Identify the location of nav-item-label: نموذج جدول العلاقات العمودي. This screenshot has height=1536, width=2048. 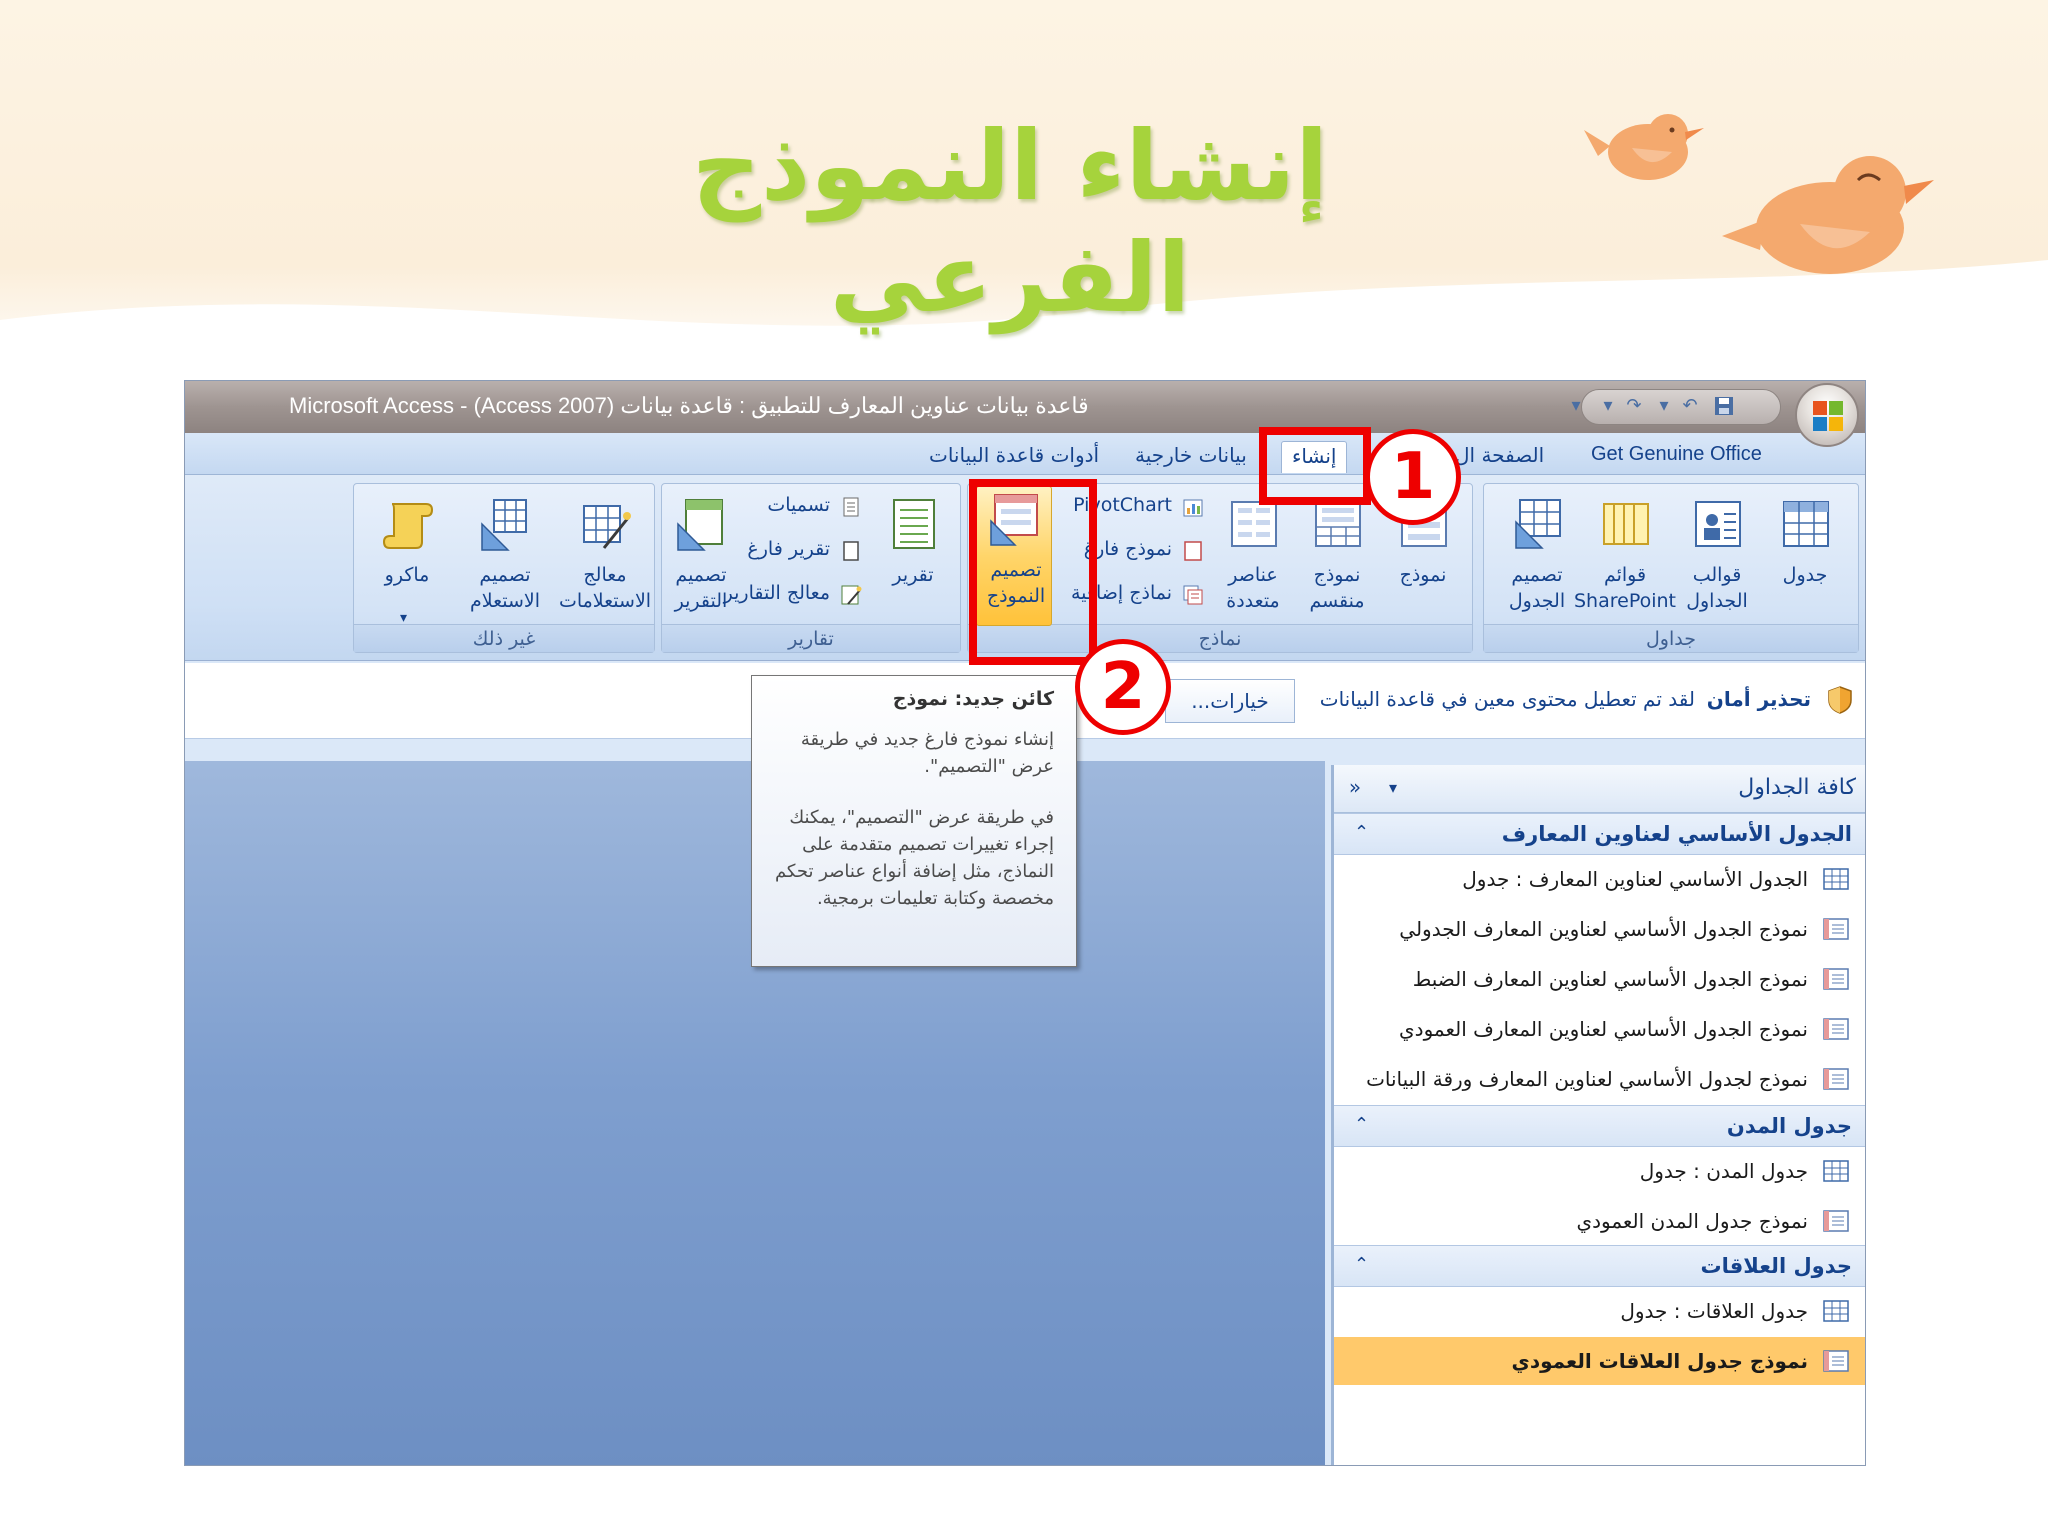
(1659, 1361).